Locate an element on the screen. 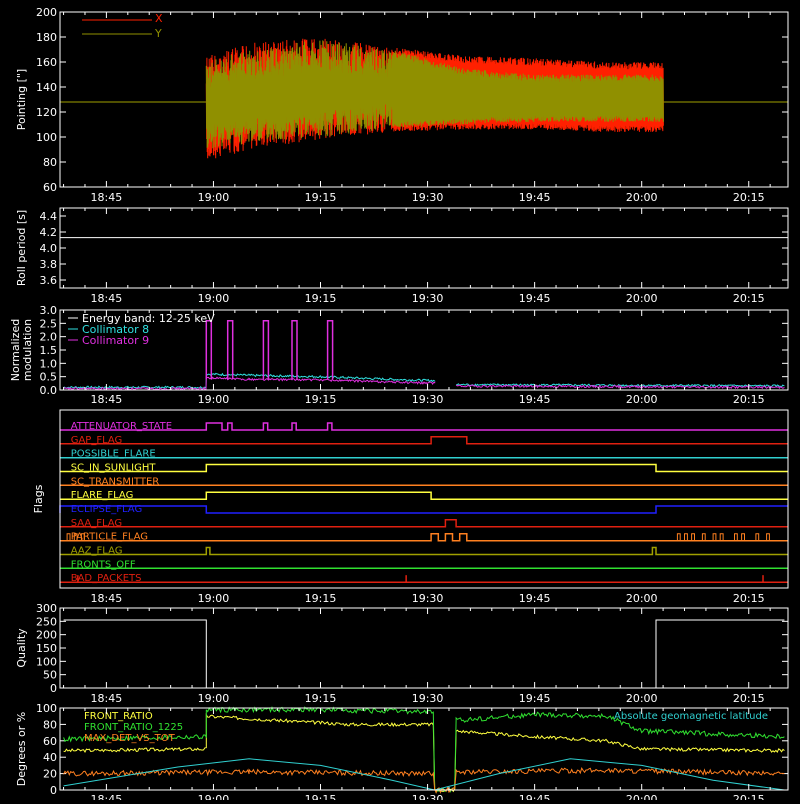  modulation-xtick-label: 20:00 is located at coordinates (642, 399).